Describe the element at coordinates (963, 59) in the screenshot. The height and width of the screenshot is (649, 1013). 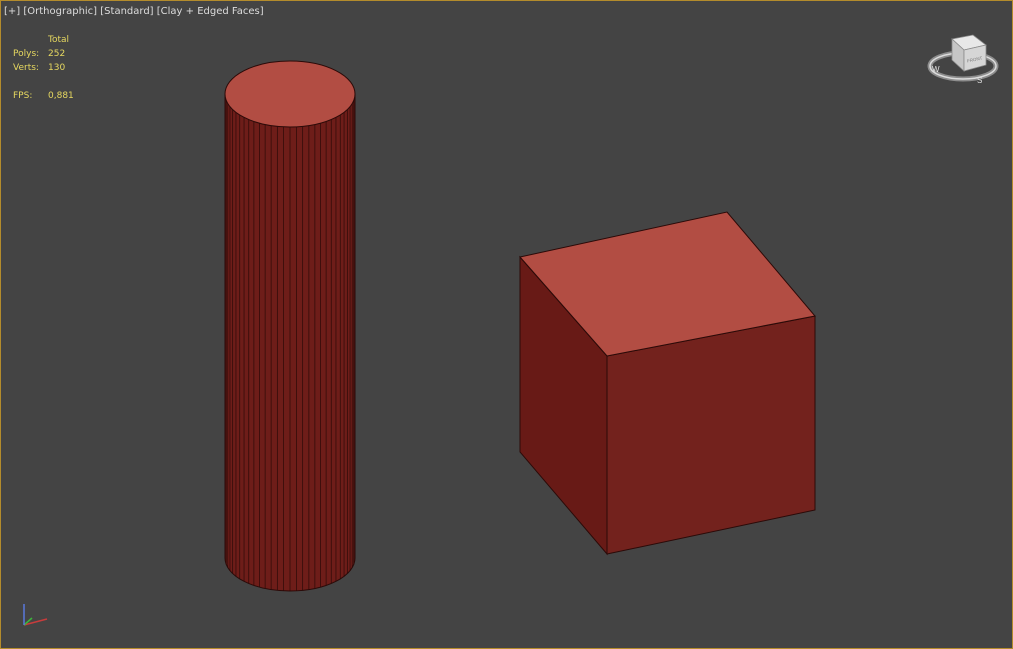
I see `viewcube: FRONT W S` at that location.